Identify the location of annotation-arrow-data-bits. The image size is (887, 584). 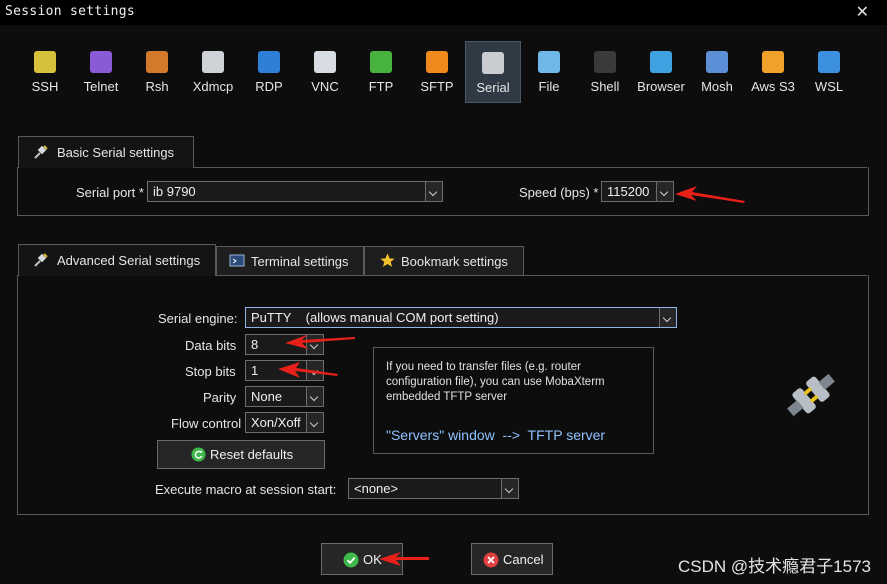
(320, 342).